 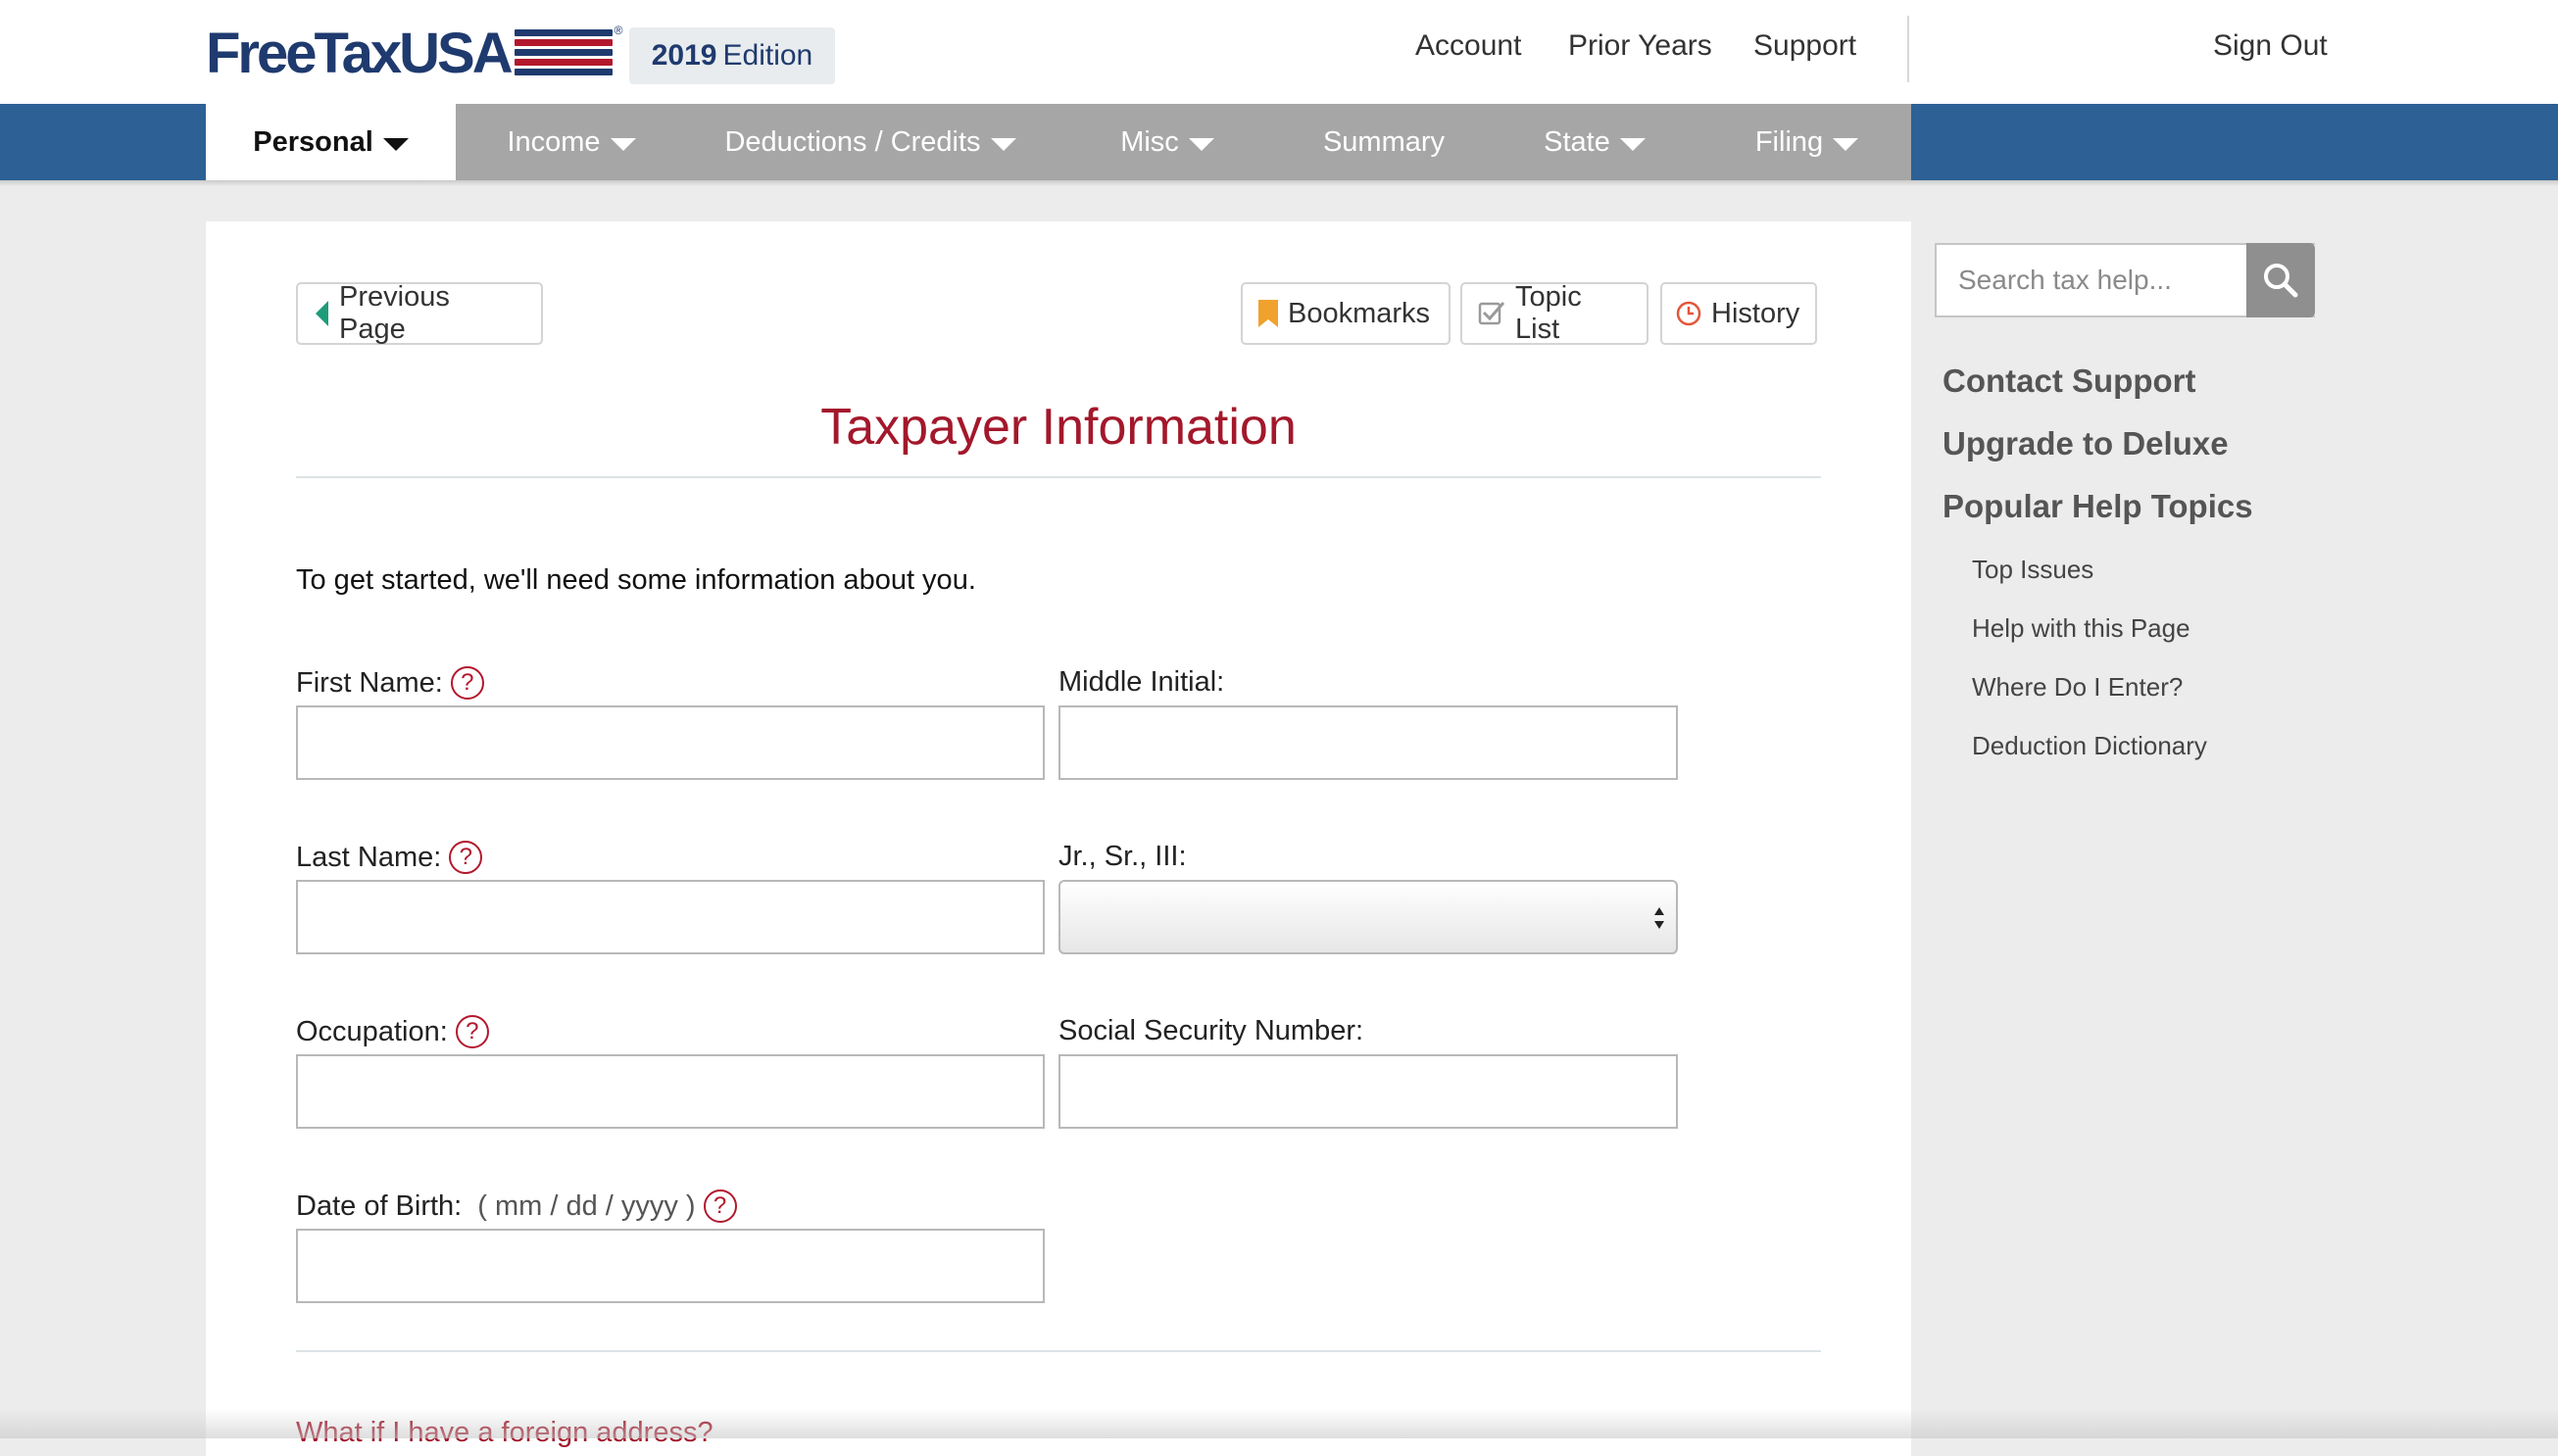 What do you see at coordinates (852, 141) in the screenshot?
I see `tab-deductions-credits-label: Deductions / Credits` at bounding box center [852, 141].